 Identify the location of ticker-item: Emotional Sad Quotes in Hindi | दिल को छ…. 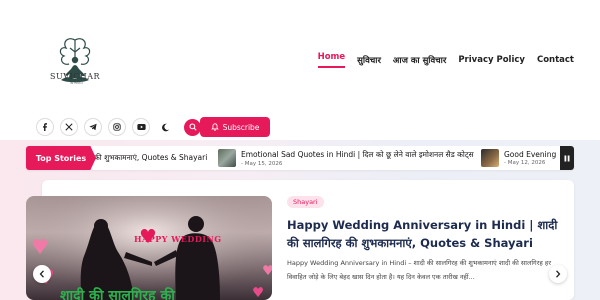
(346, 158).